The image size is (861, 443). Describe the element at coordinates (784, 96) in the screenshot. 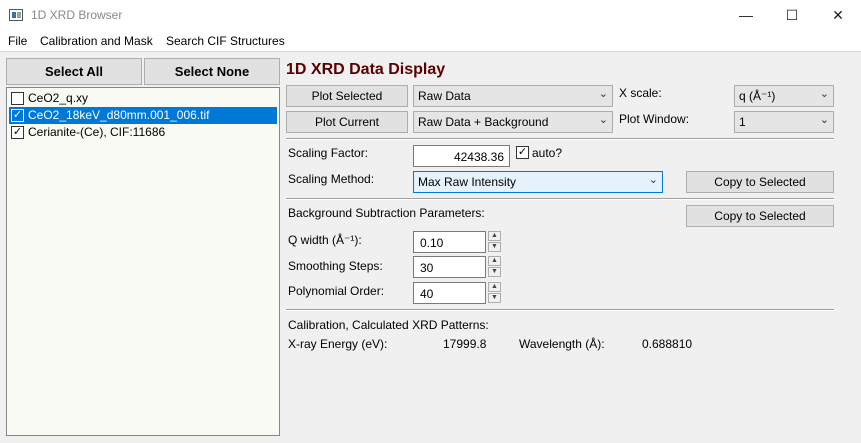

I see `xscale-select: q (Å⁻¹) ⌄` at that location.